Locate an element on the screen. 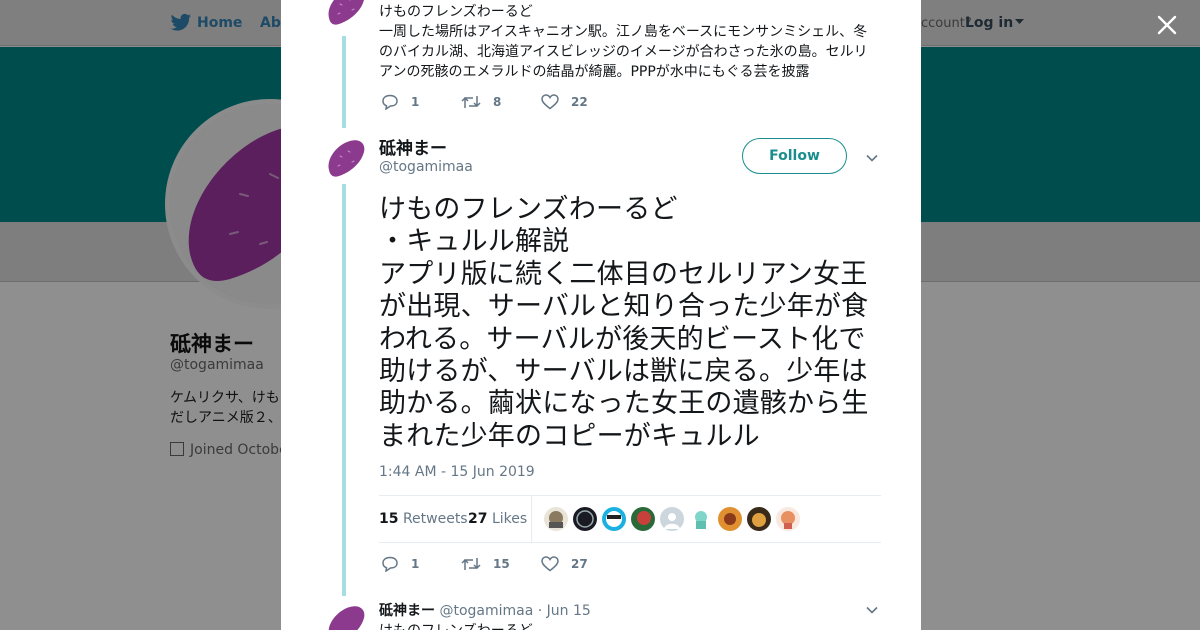 The width and height of the screenshot is (1200, 630). follow-button: Follow is located at coordinates (794, 156).